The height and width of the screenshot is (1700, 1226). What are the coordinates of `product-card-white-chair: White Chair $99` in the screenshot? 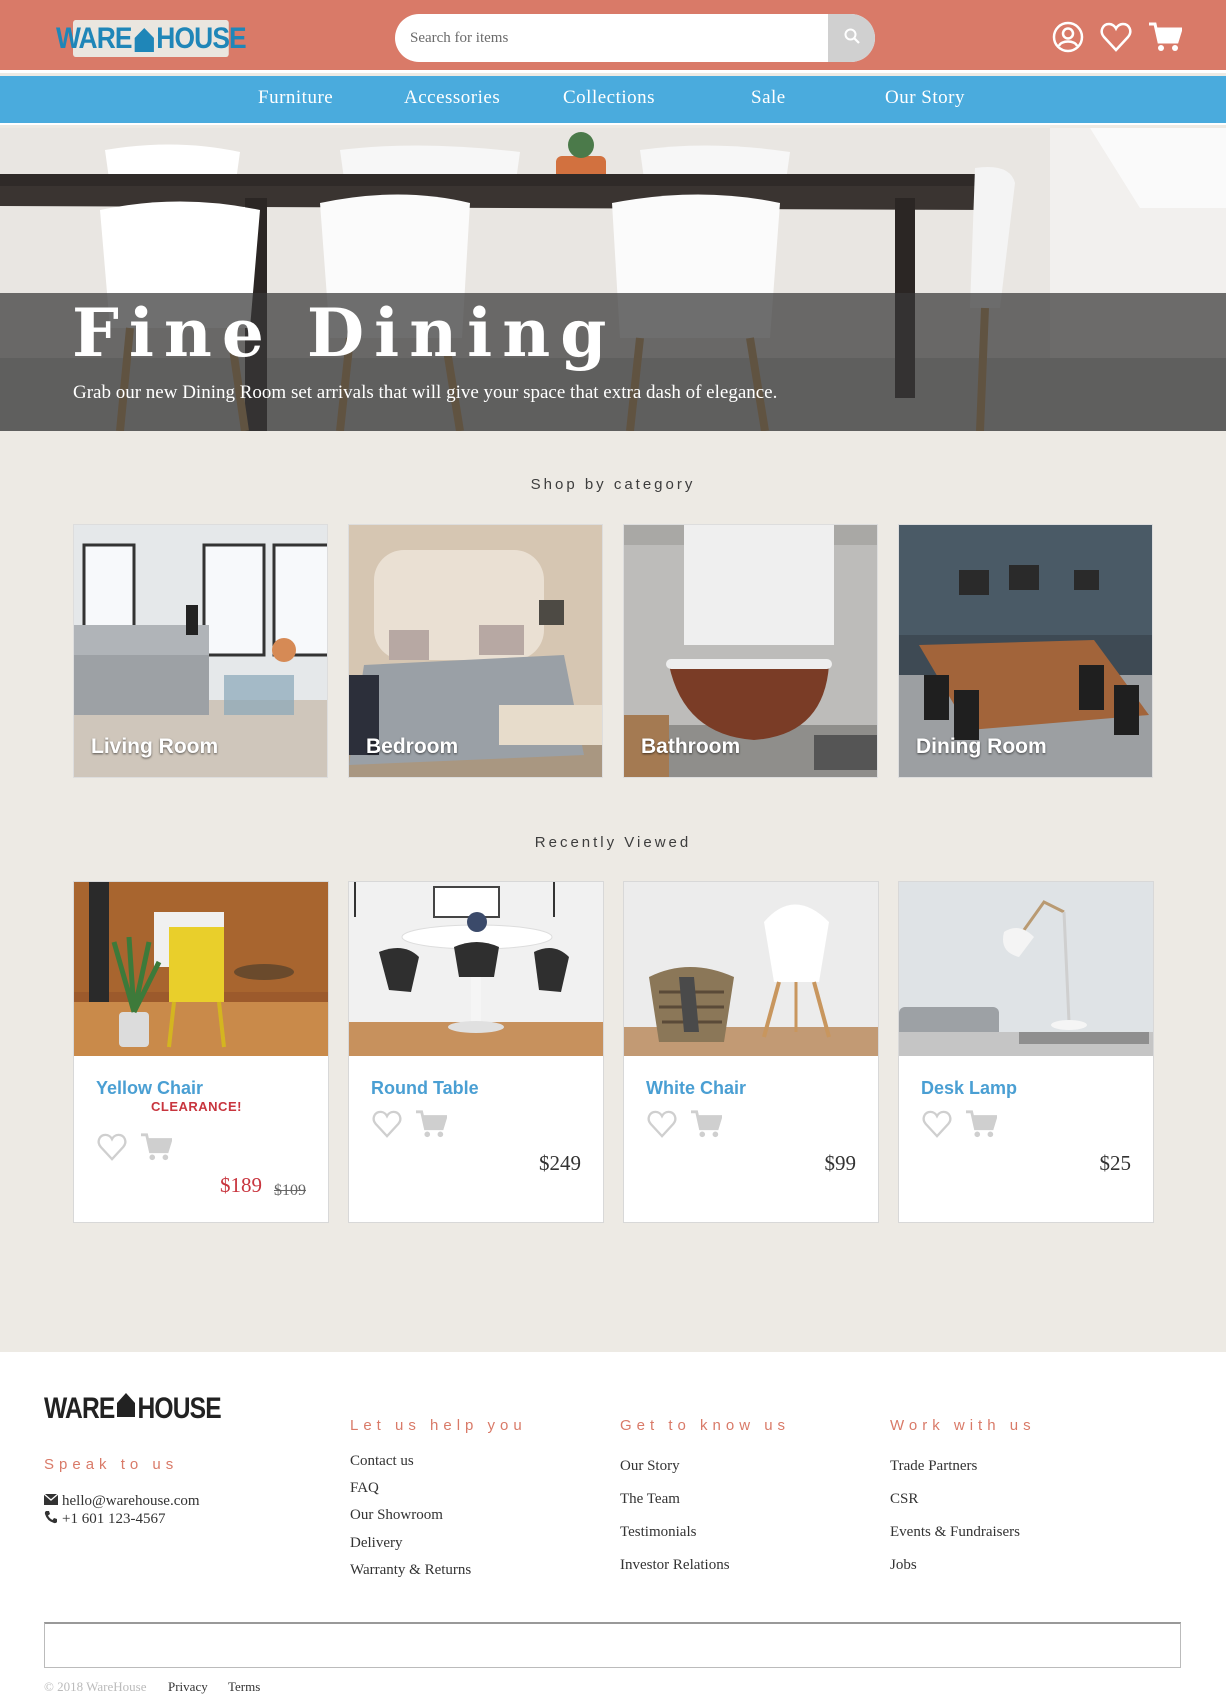 It's located at (751, 1052).